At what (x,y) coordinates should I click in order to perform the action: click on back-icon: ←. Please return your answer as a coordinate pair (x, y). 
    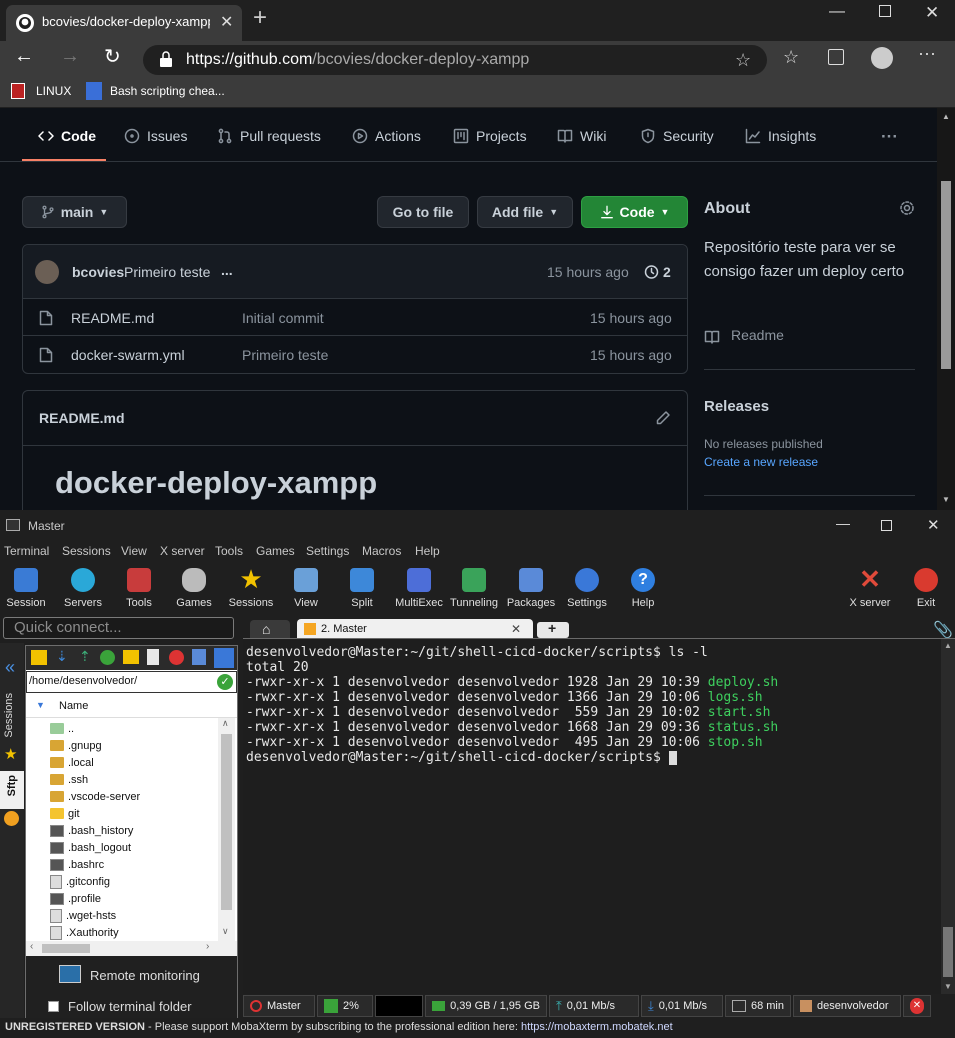
    Looking at the image, I should click on (24, 56).